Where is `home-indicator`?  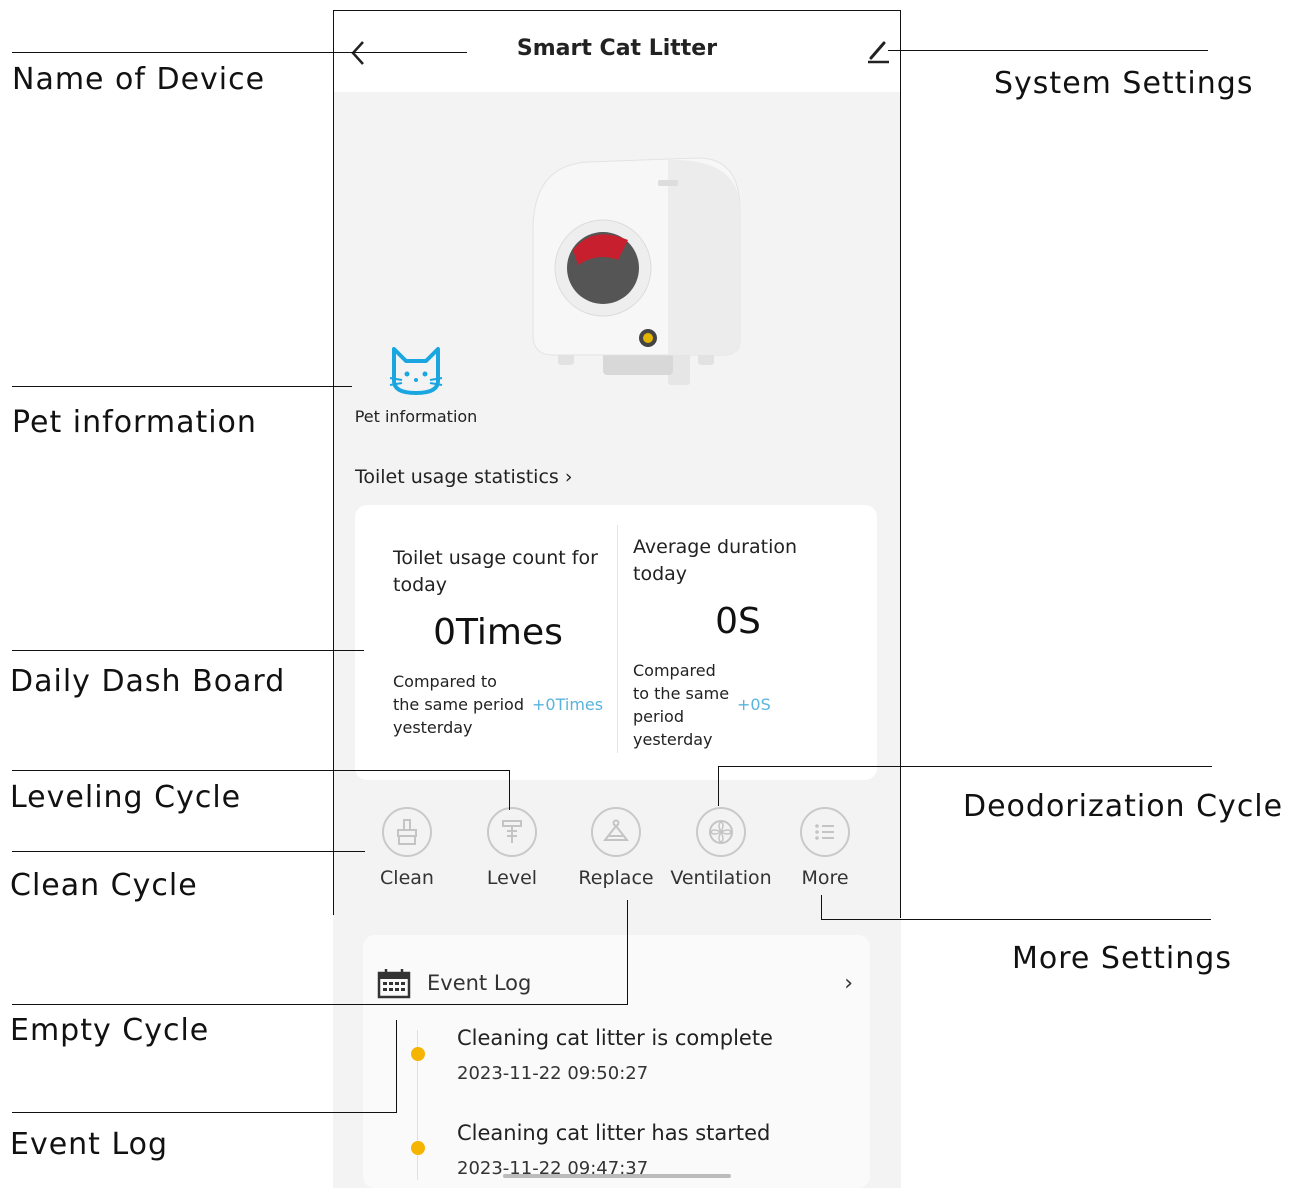
home-indicator is located at coordinates (617, 1176).